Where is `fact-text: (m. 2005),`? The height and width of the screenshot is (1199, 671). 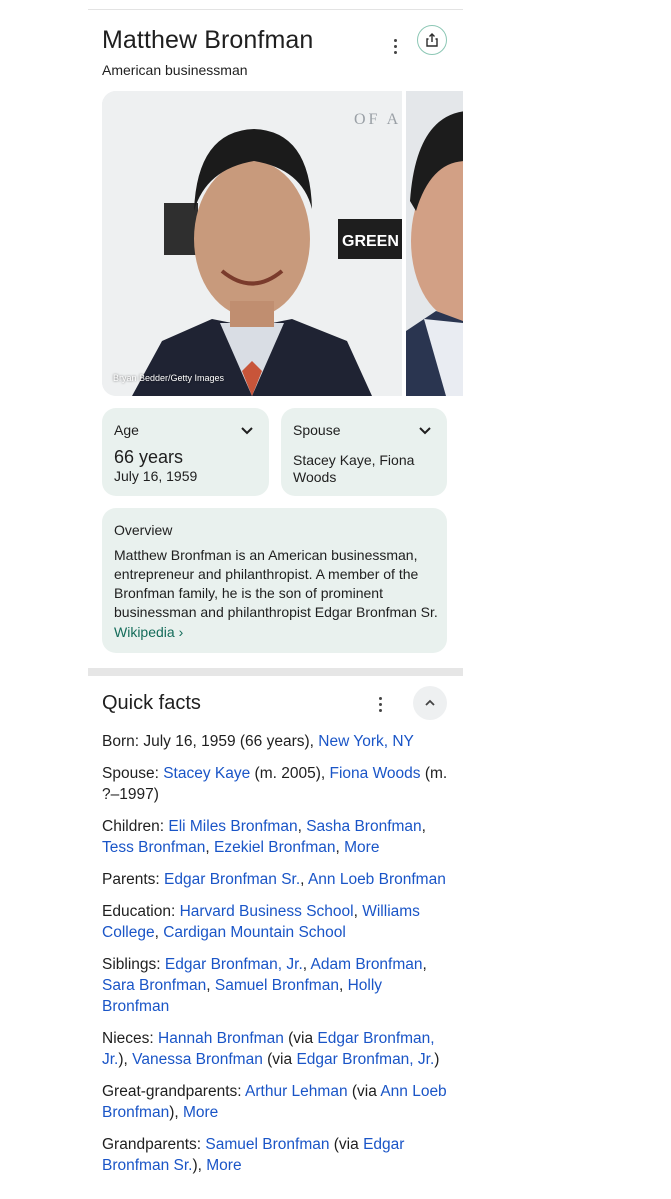
fact-text: (m. 2005), is located at coordinates (290, 773).